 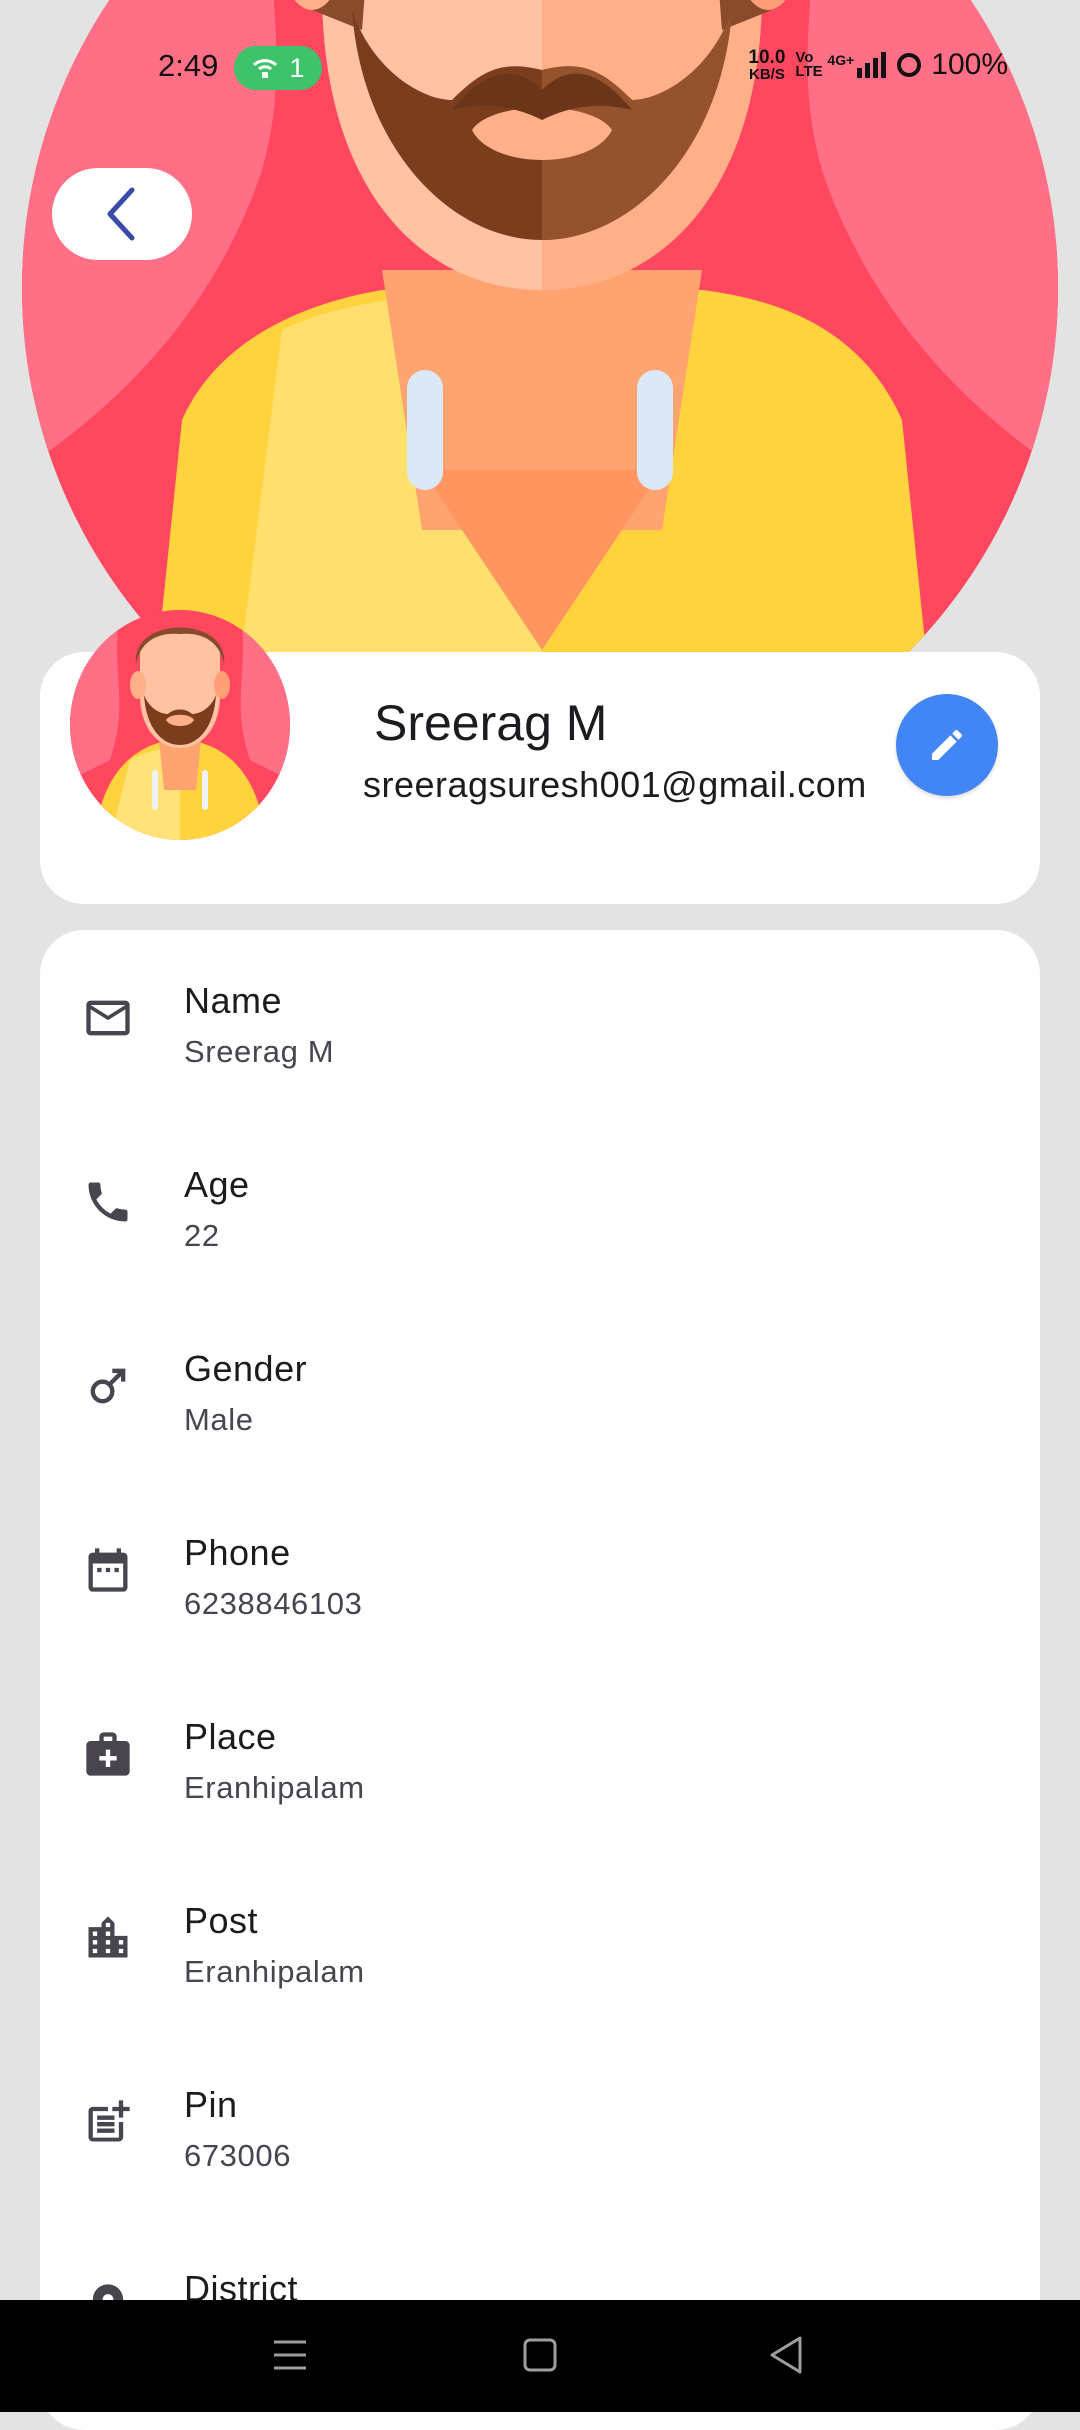 What do you see at coordinates (540, 2126) in the screenshot?
I see `detail-item-pin: Pin 673006` at bounding box center [540, 2126].